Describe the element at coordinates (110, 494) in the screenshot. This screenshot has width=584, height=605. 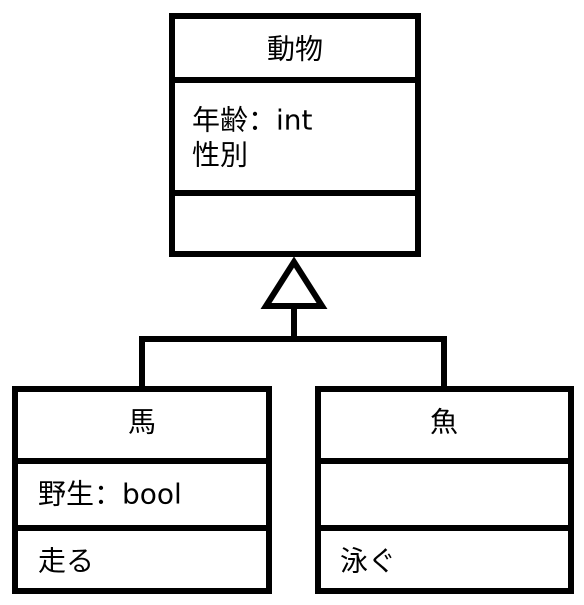
I see `class-horse-attribute: 野生：bool` at that location.